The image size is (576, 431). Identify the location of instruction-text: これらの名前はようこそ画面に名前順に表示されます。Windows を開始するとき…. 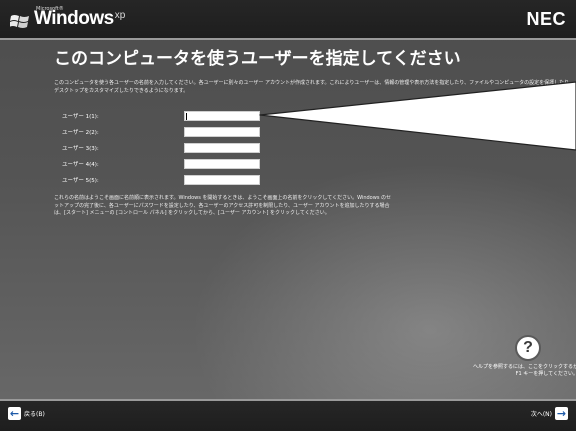
(223, 205).